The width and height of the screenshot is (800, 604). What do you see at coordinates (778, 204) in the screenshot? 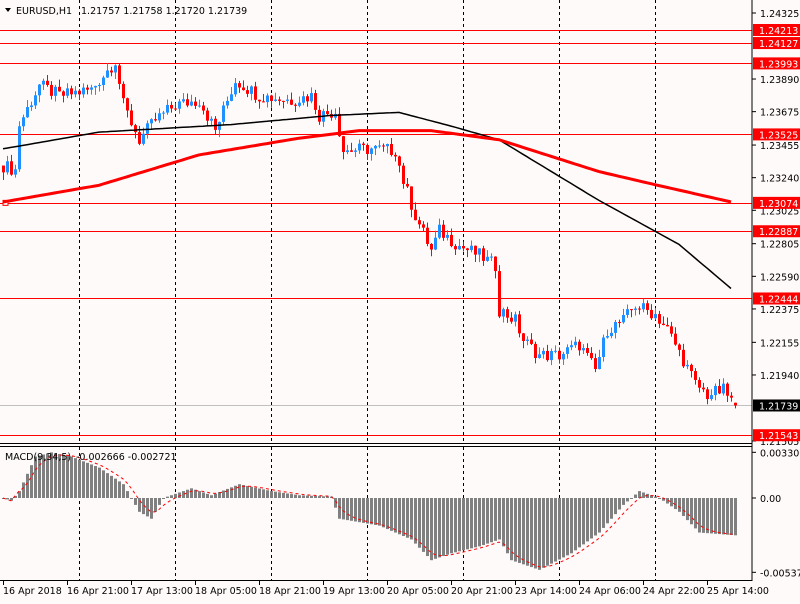
I see `level-price-label: 1.23074` at bounding box center [778, 204].